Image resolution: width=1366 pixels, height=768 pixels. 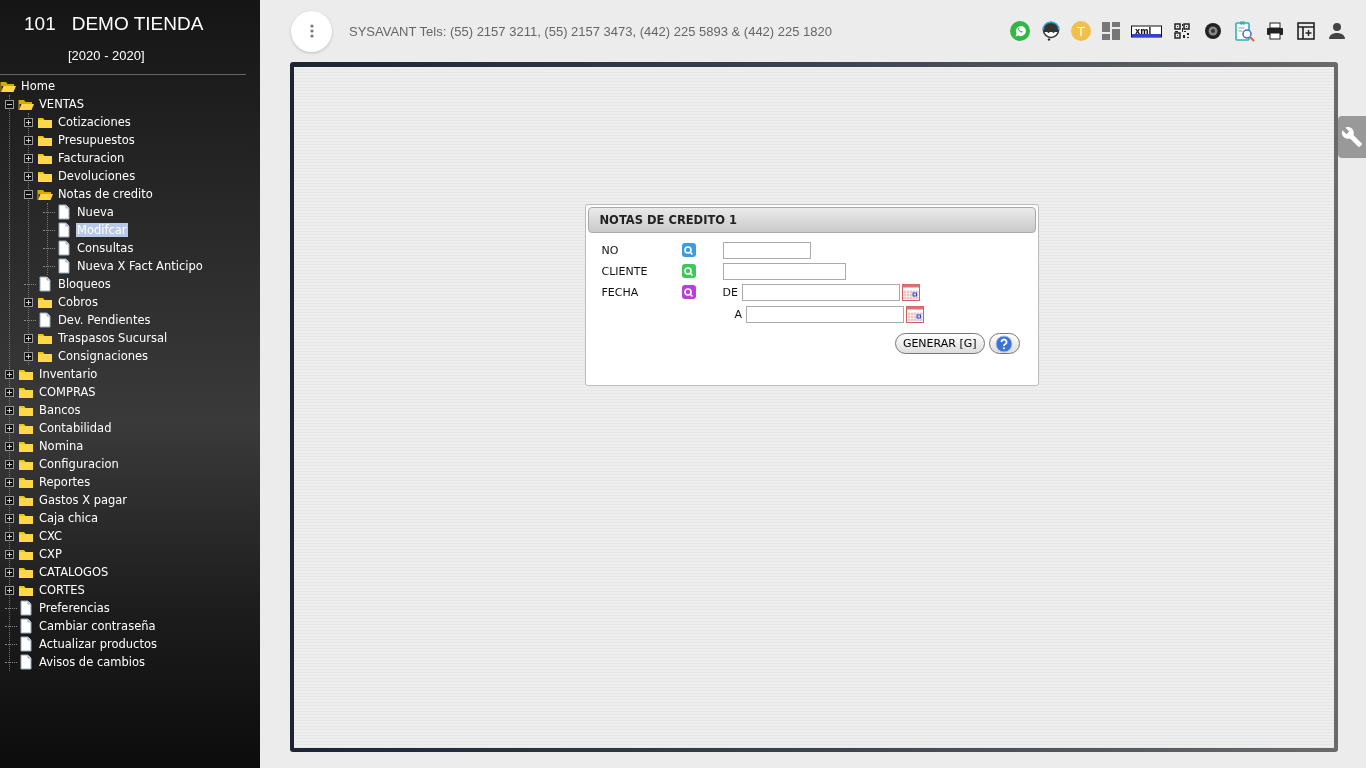 I want to click on tree-item: VENTAS, so click(x=62, y=104).